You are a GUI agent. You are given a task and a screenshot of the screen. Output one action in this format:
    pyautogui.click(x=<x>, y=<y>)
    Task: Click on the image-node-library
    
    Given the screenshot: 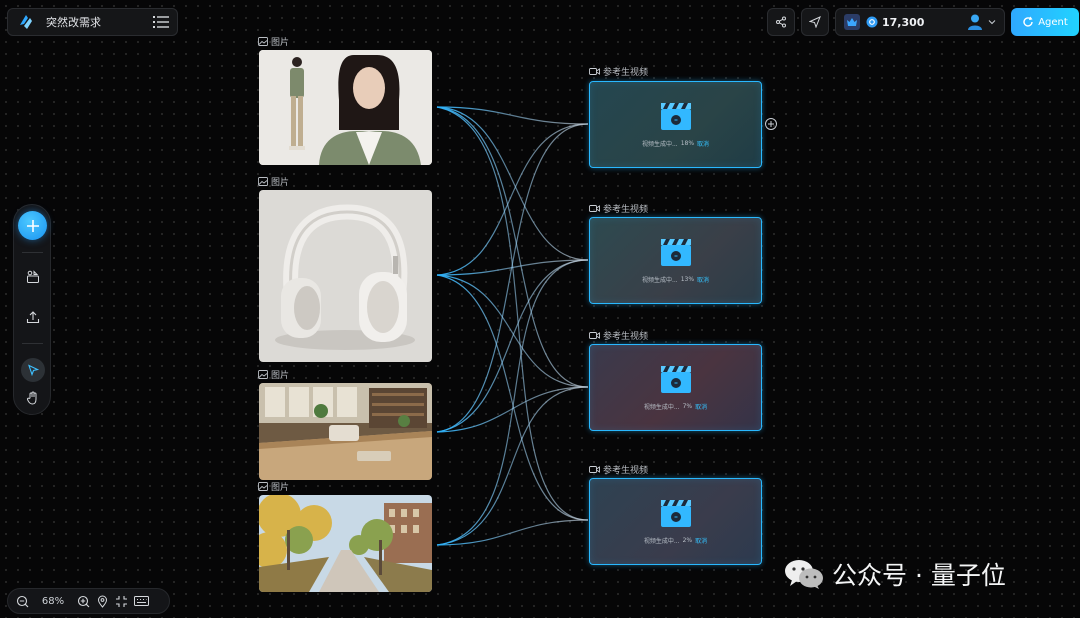 What is the action you would take?
    pyautogui.click(x=345, y=431)
    